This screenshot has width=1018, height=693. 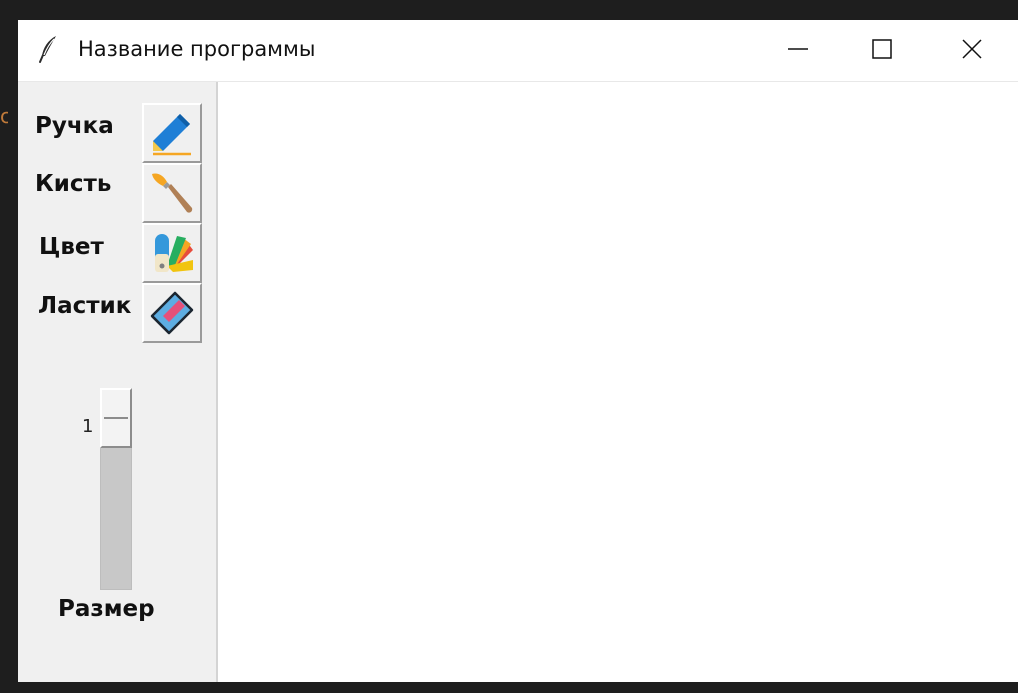 I want to click on close-icon, so click(x=972, y=49).